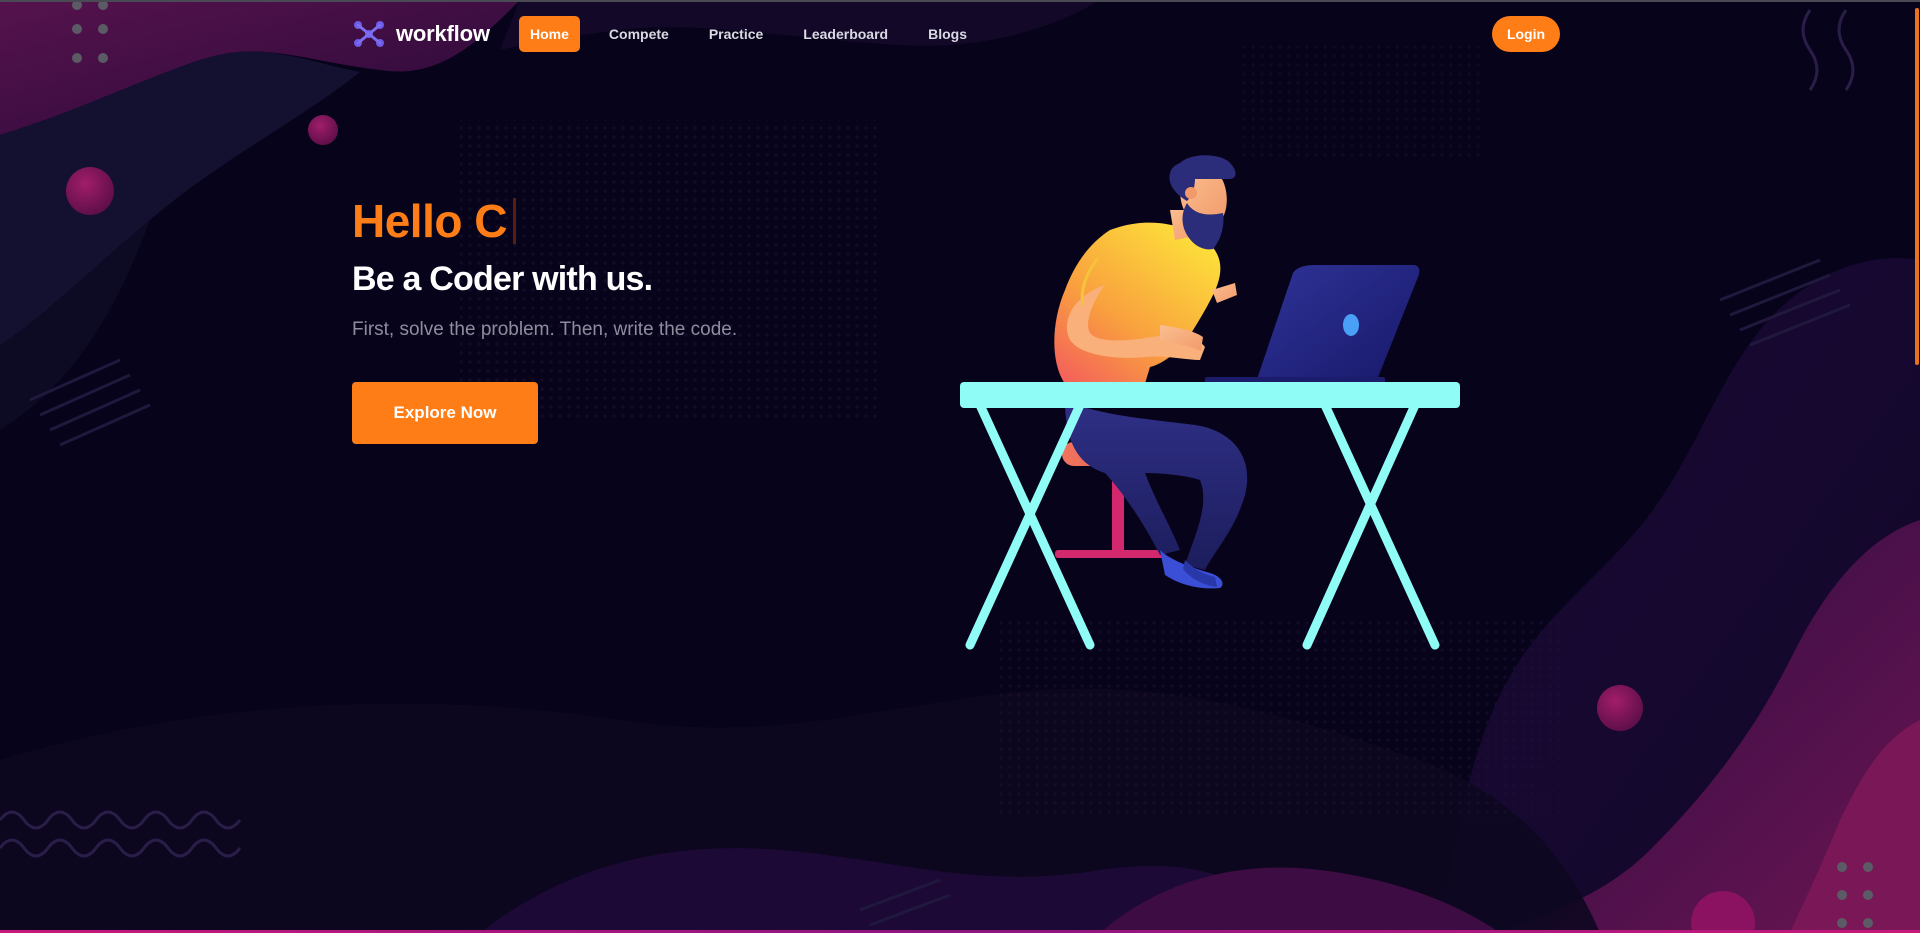  I want to click on main-nav: Home Compete Practice Leaderboard Blogs, so click(757, 34).